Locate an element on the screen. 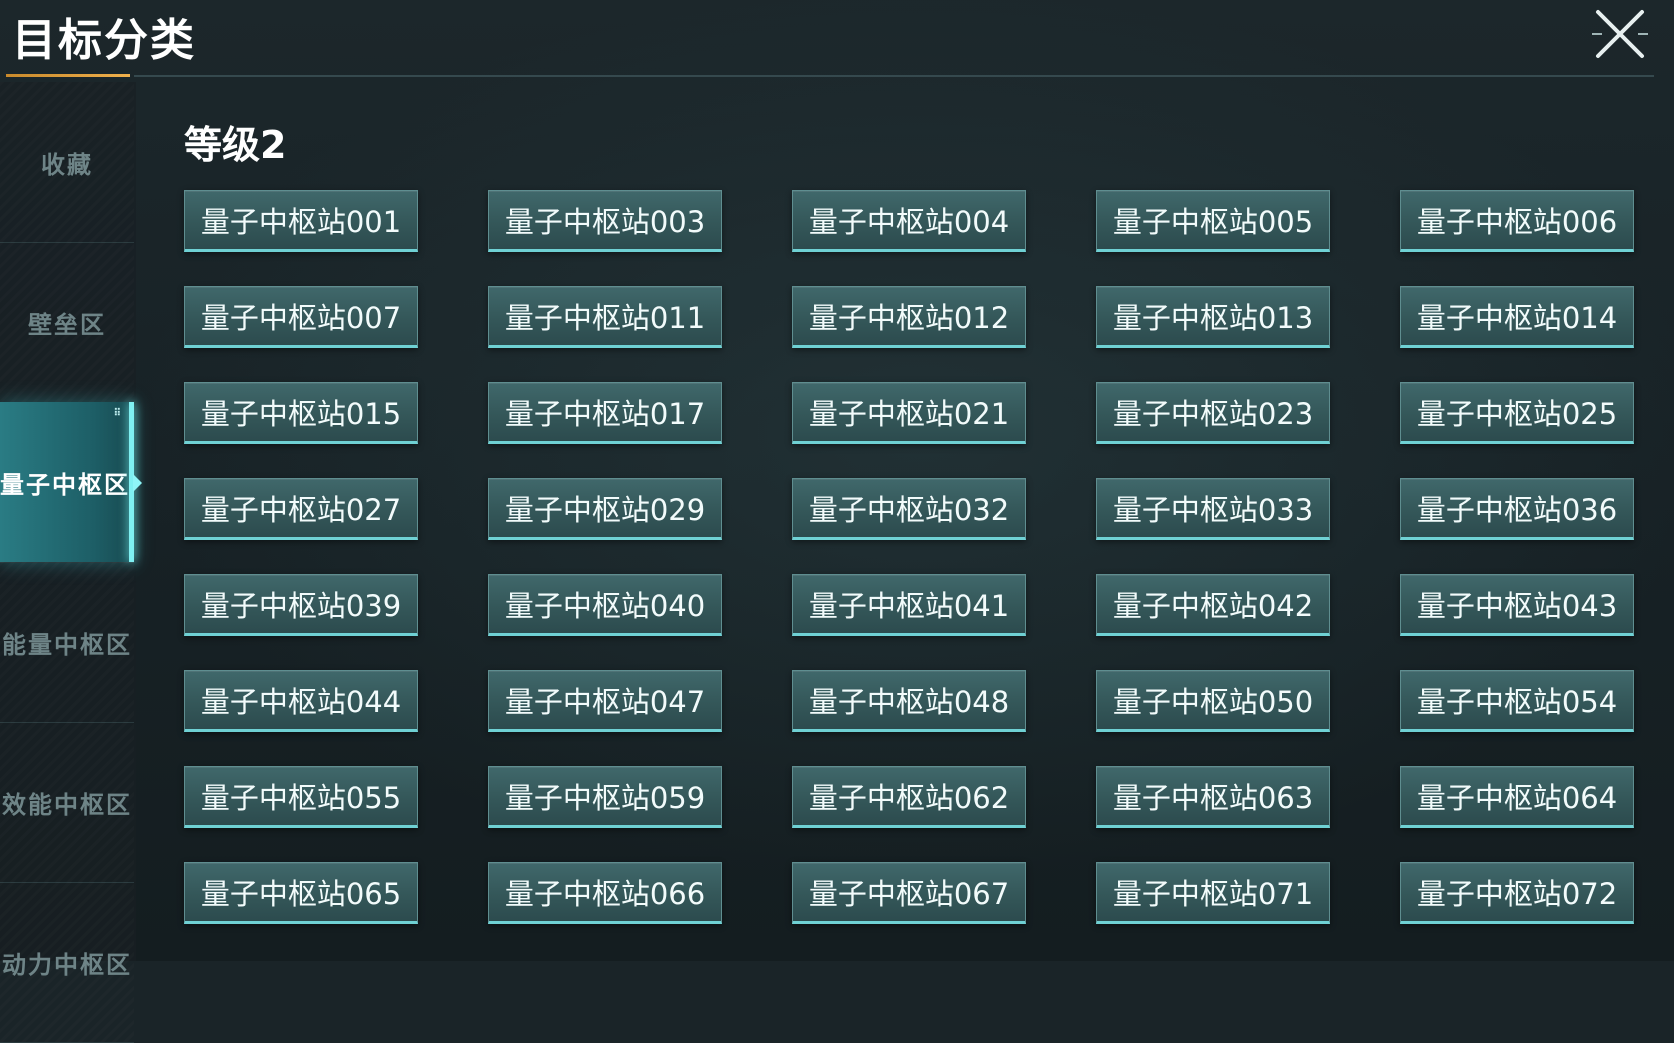  station-button-label: 量子中枢站042 is located at coordinates (1213, 606).